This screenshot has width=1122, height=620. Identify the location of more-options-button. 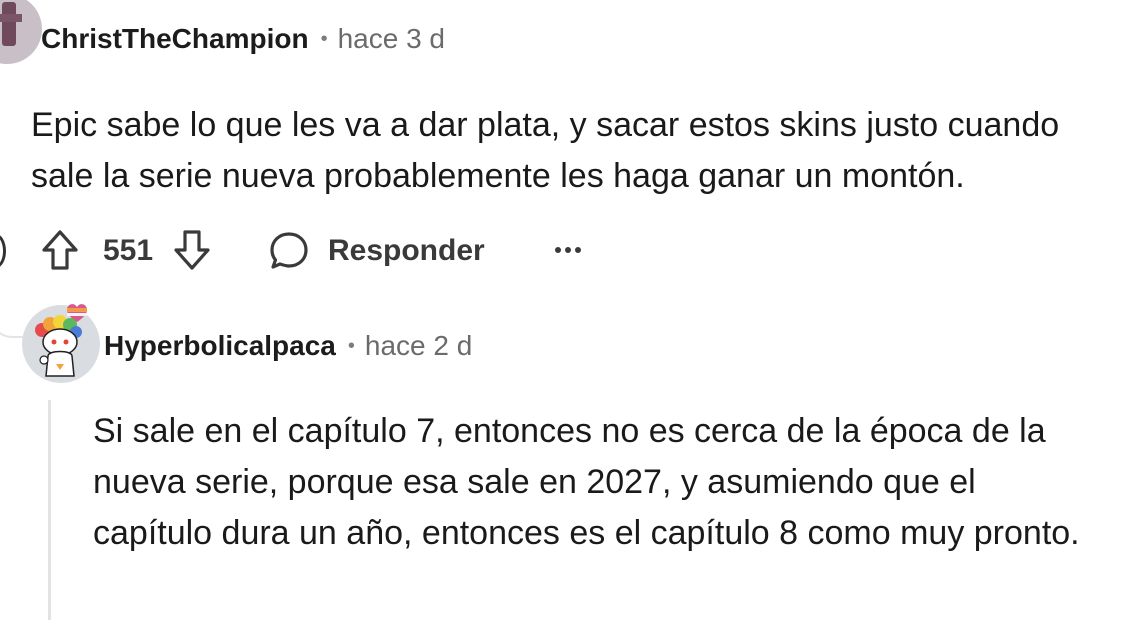
(568, 250).